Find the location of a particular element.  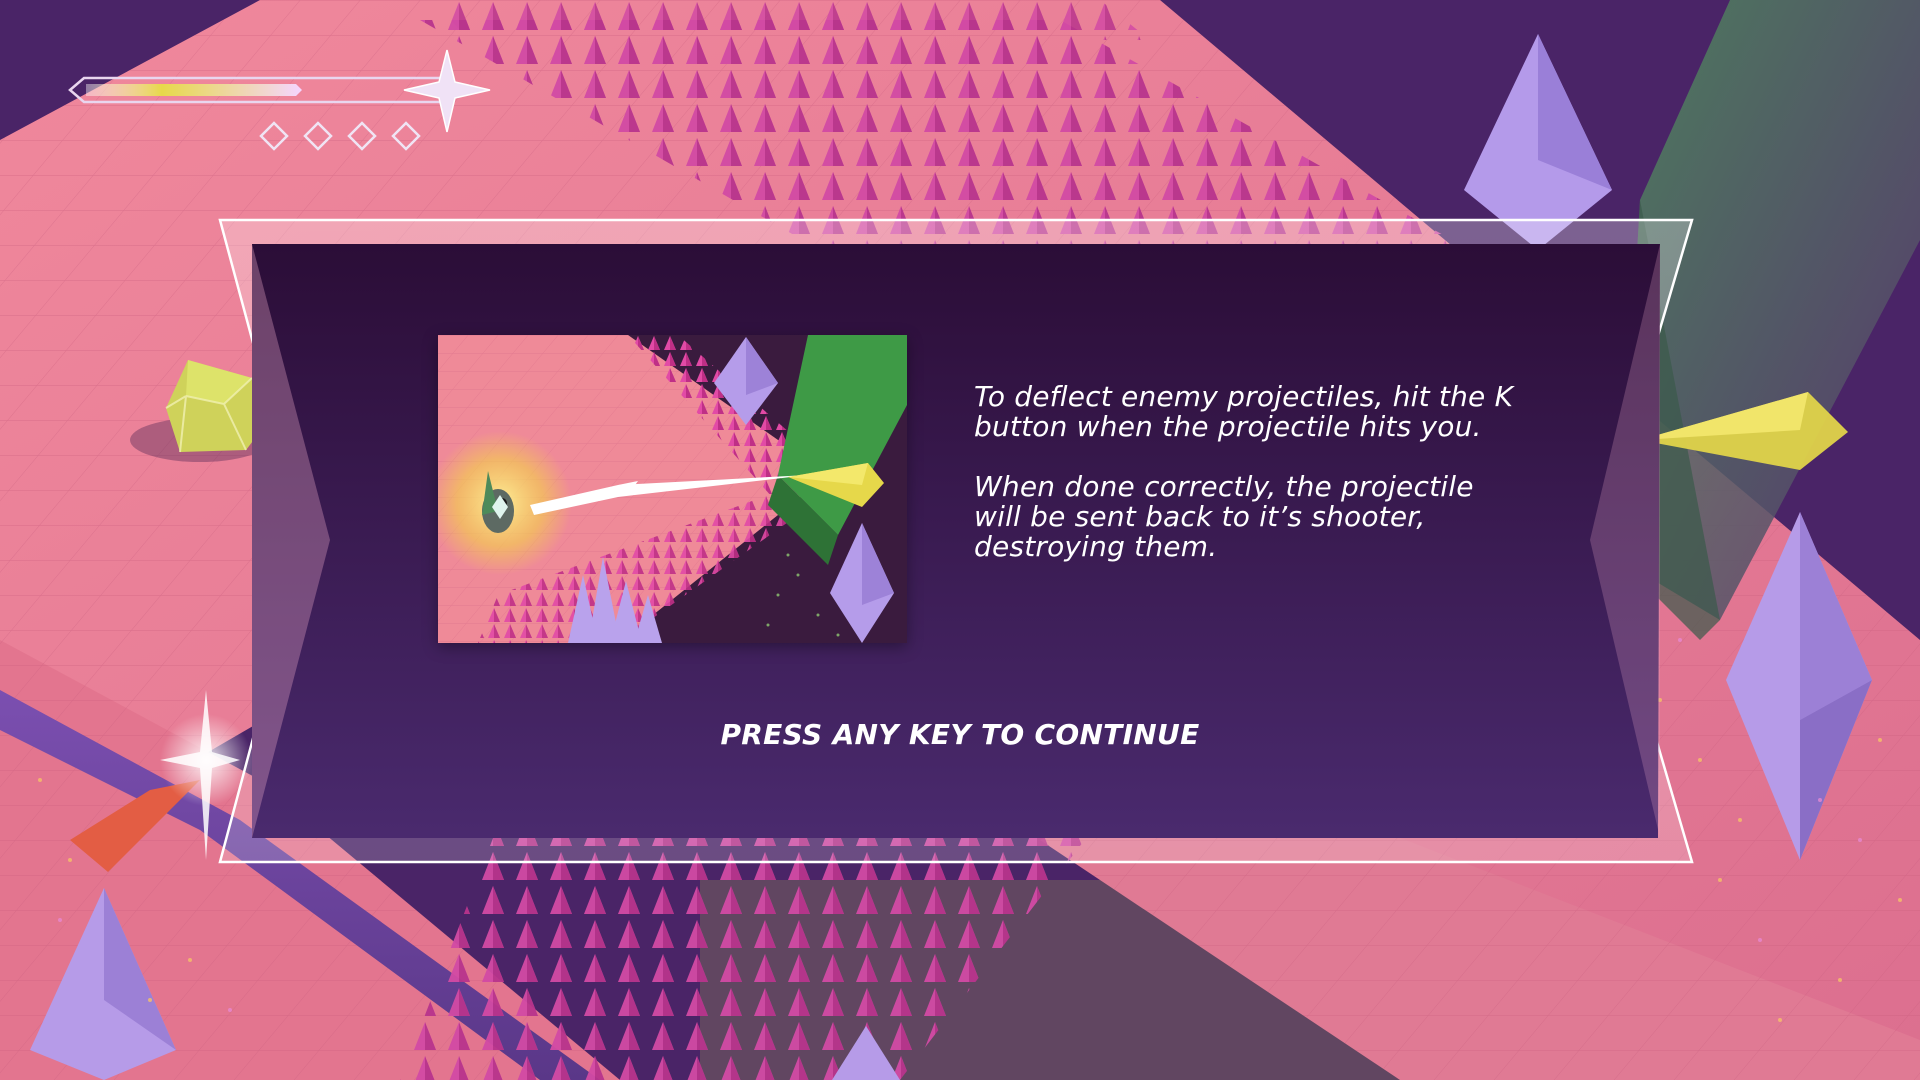

health-bar-fill is located at coordinates (194, 90).